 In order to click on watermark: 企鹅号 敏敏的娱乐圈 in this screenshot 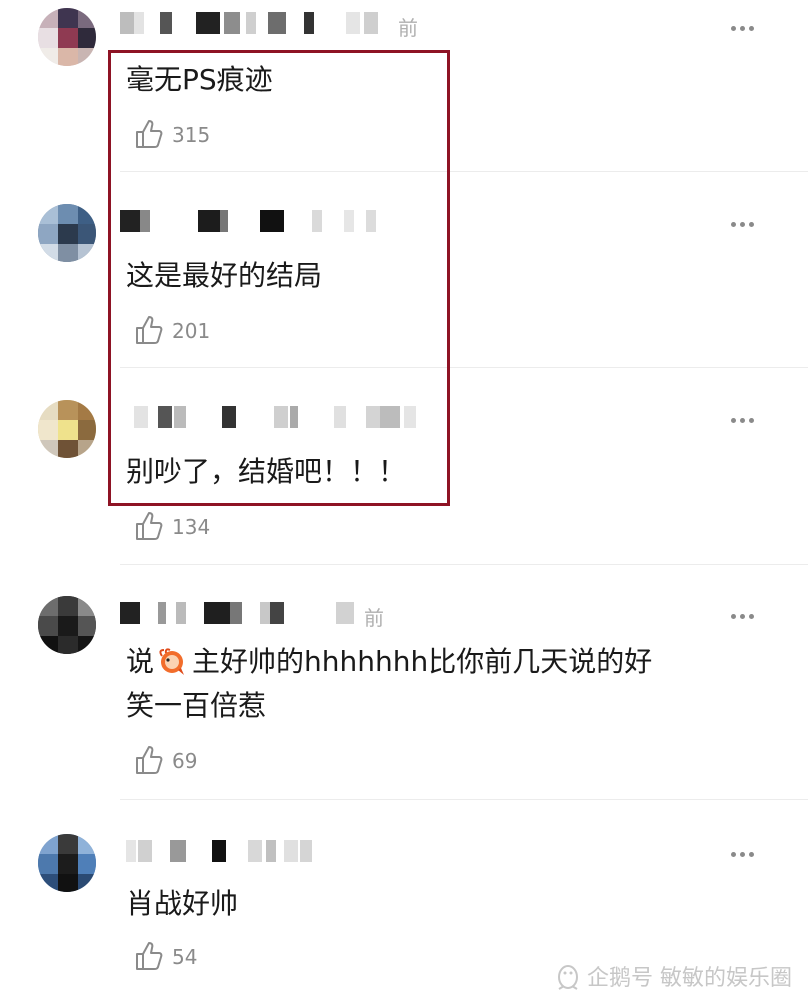, I will do `click(673, 976)`.